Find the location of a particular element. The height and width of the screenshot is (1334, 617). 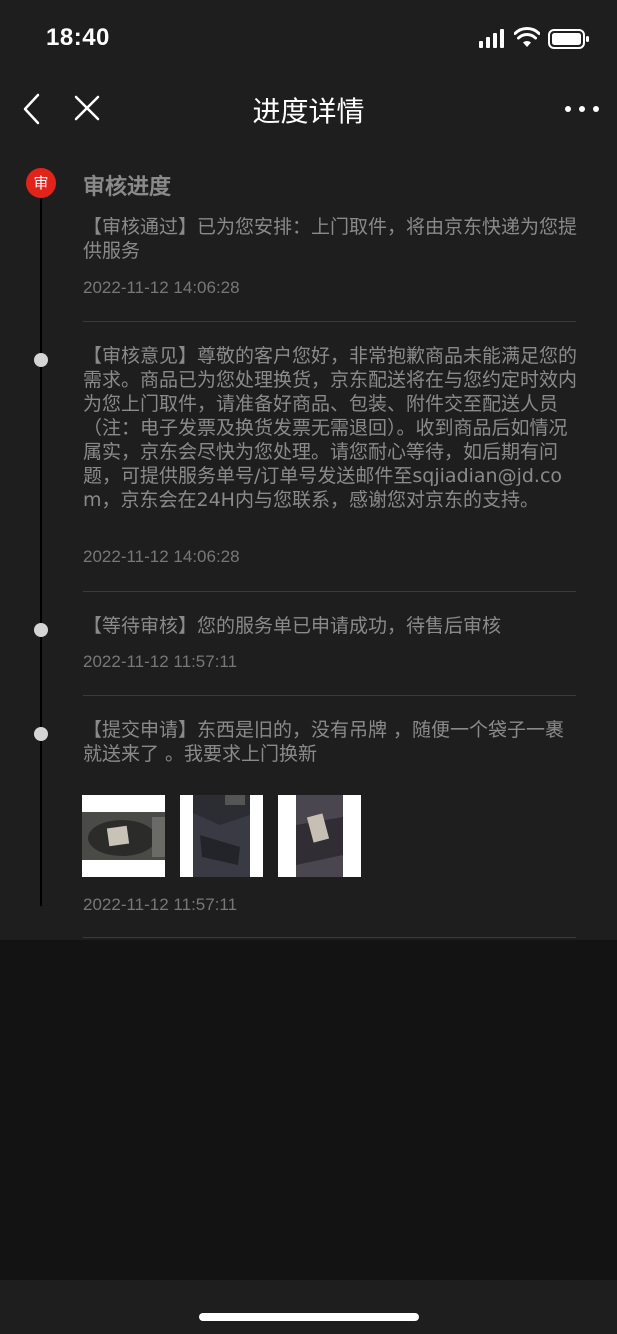

timeline-entry-text: 【审核通过】已为您安排：上门取件，将由京东快递为您提供服务 is located at coordinates (330, 239).